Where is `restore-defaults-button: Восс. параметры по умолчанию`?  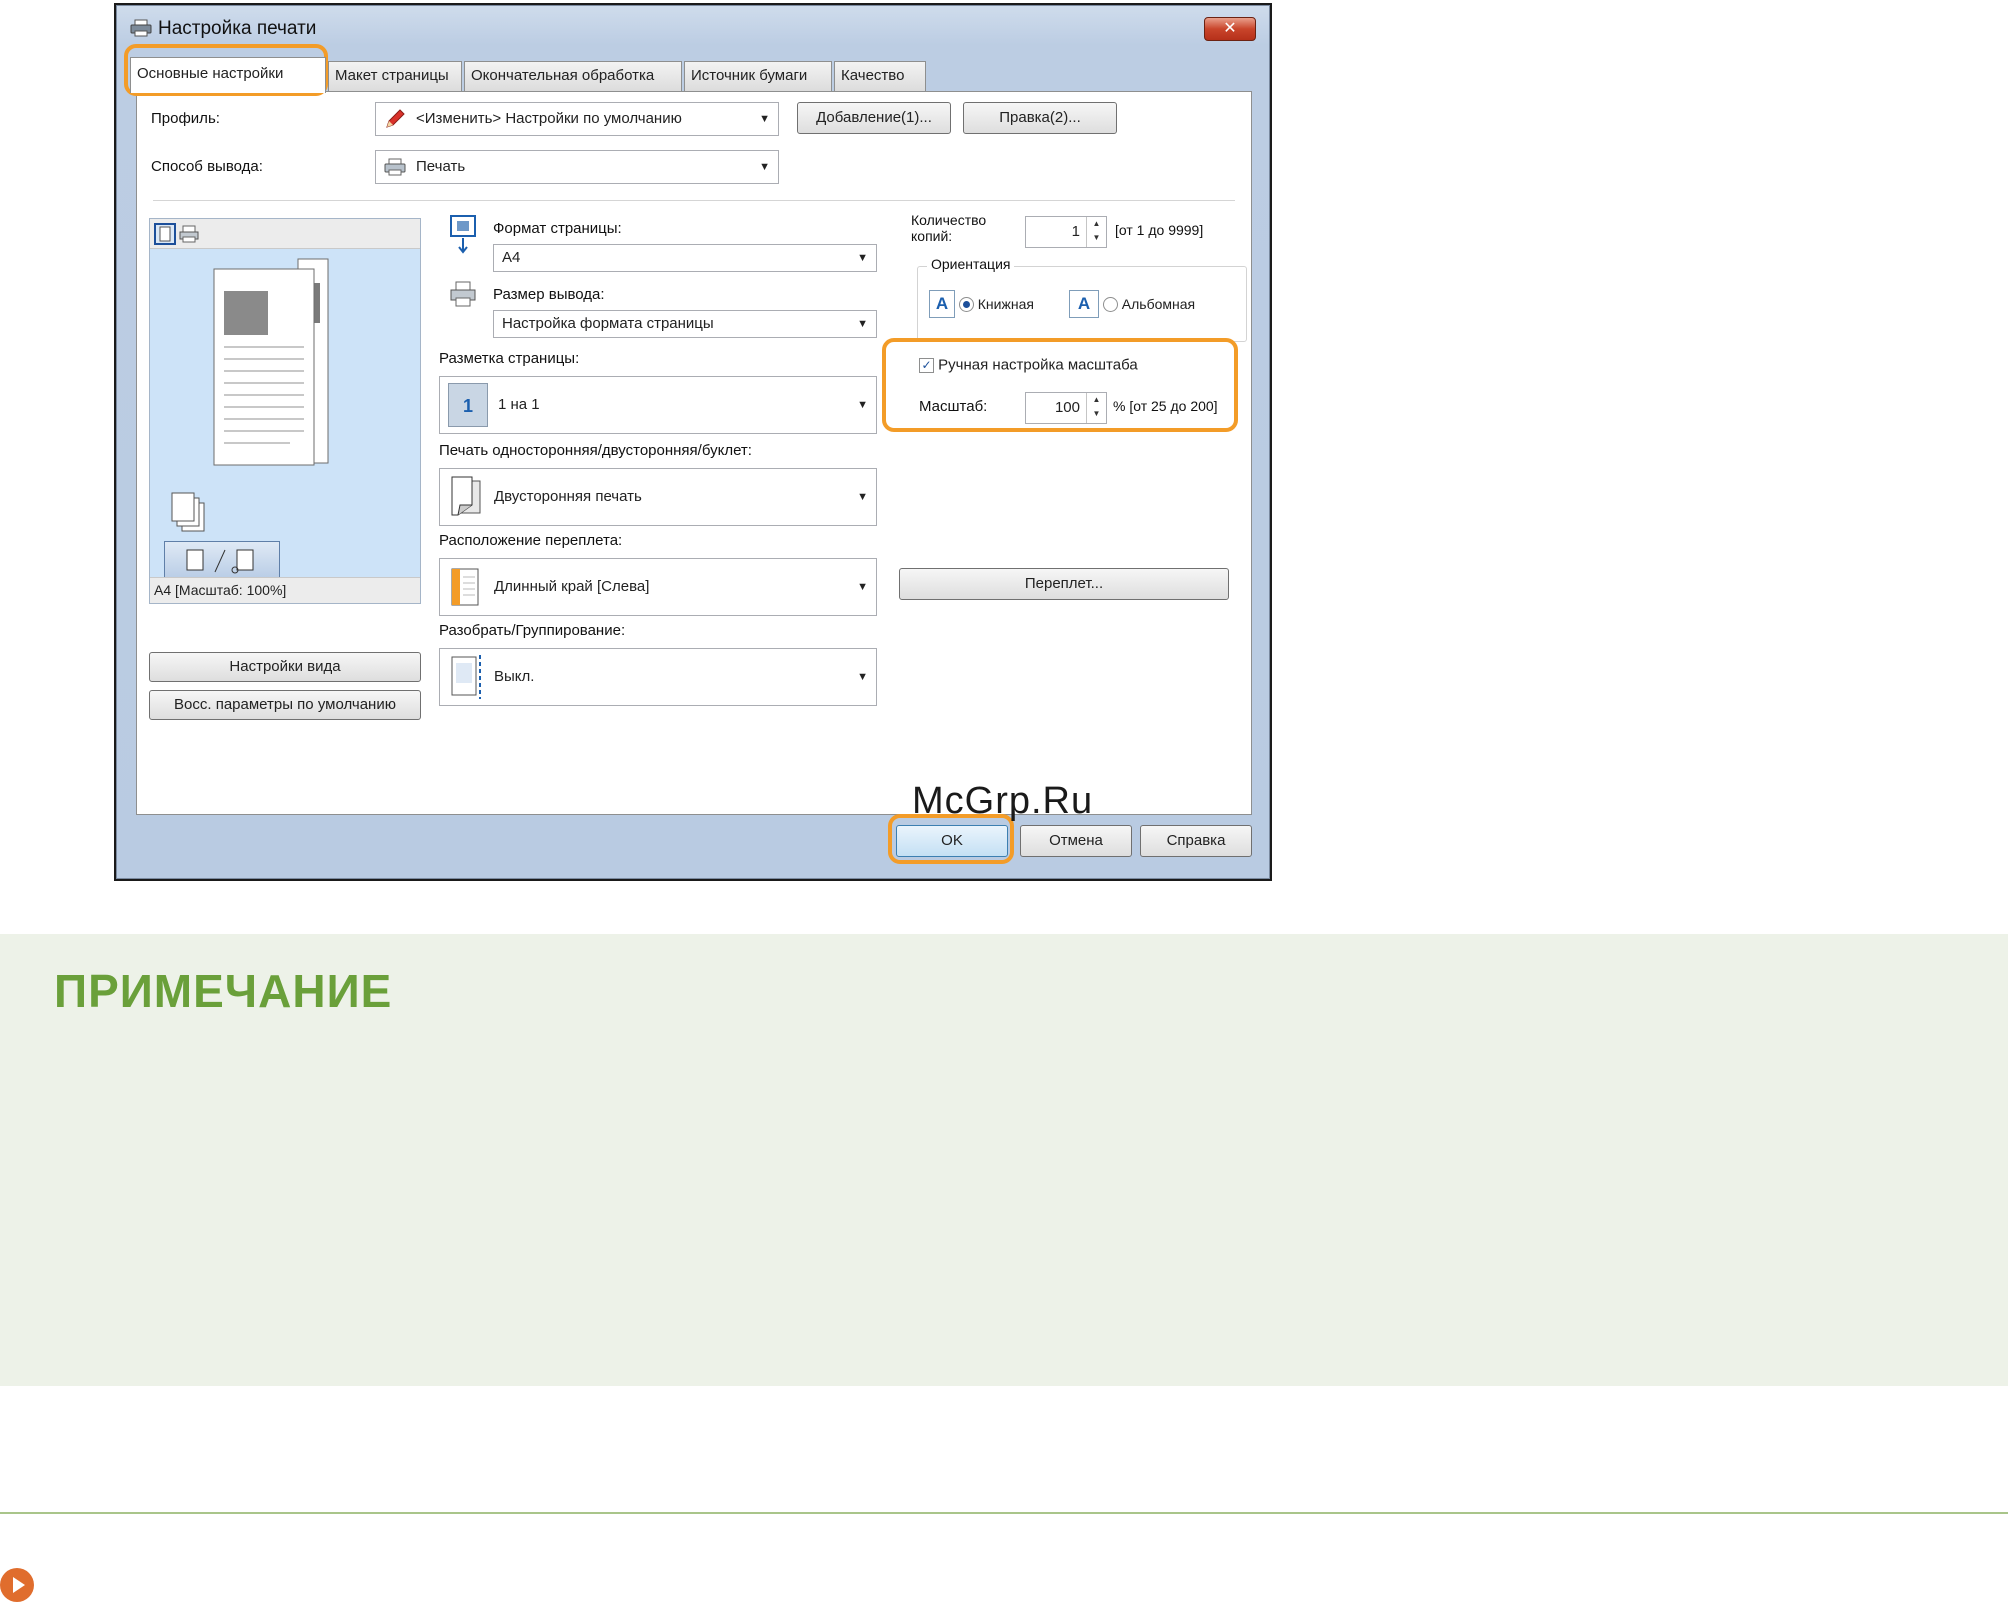
restore-defaults-button: Восс. параметры по умолчанию is located at coordinates (285, 705).